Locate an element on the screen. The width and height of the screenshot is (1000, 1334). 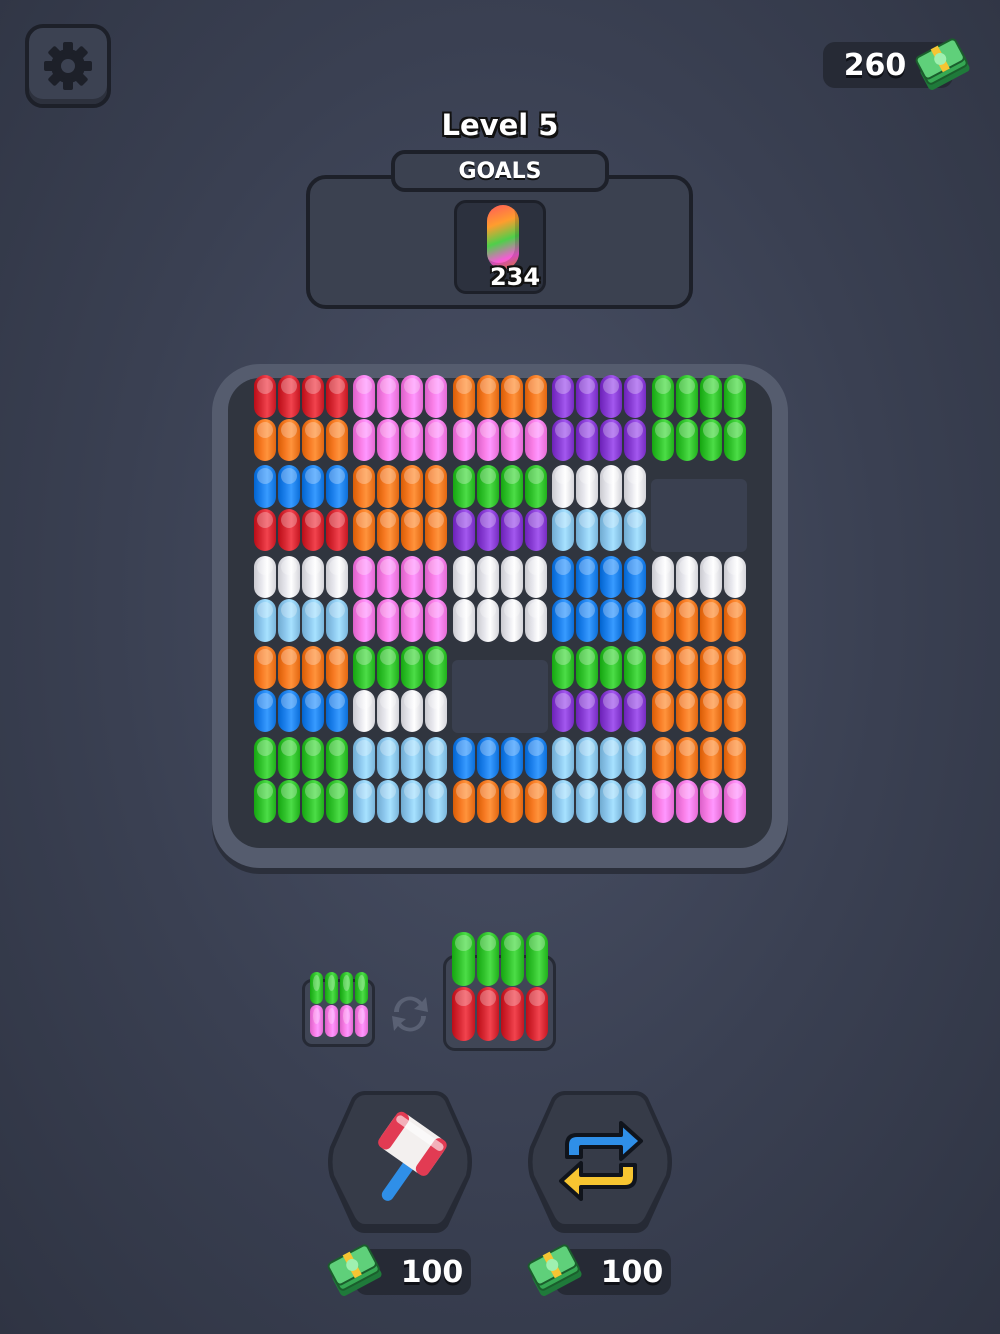
swap-pieces-icon is located at coordinates (410, 1014).